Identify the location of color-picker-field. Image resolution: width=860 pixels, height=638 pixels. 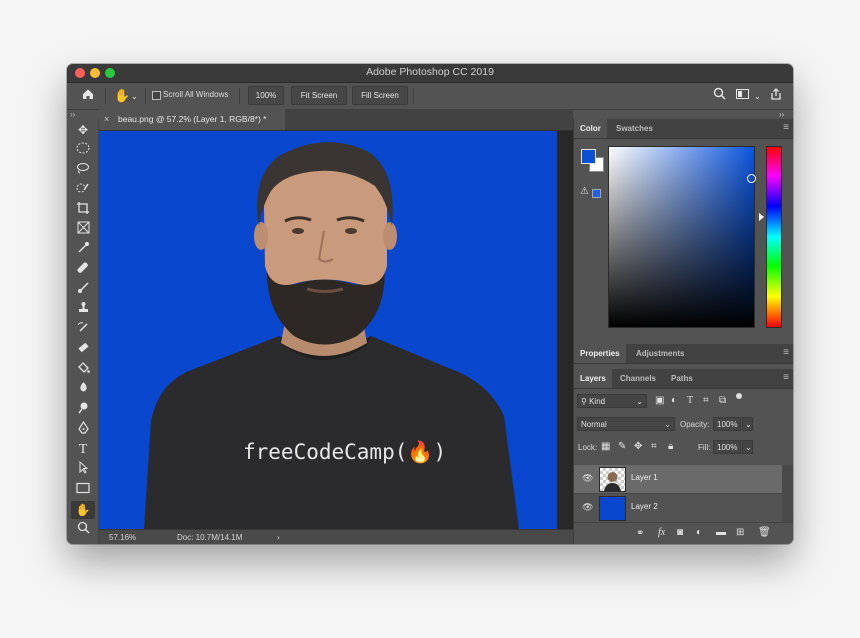
(682, 237).